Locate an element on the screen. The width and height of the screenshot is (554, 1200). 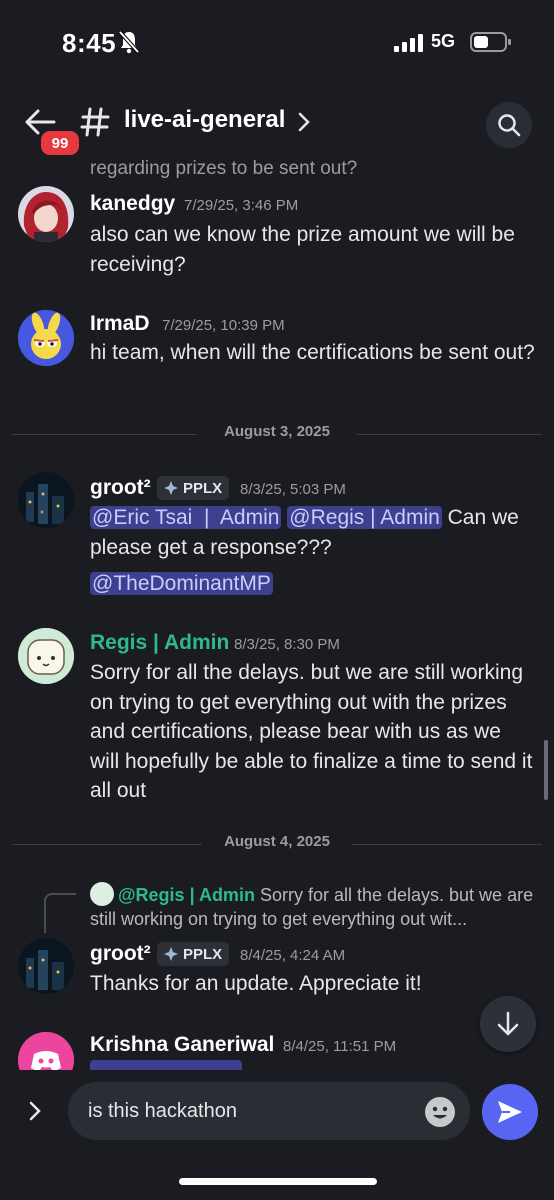
clock: 8:45 is located at coordinates (89, 43).